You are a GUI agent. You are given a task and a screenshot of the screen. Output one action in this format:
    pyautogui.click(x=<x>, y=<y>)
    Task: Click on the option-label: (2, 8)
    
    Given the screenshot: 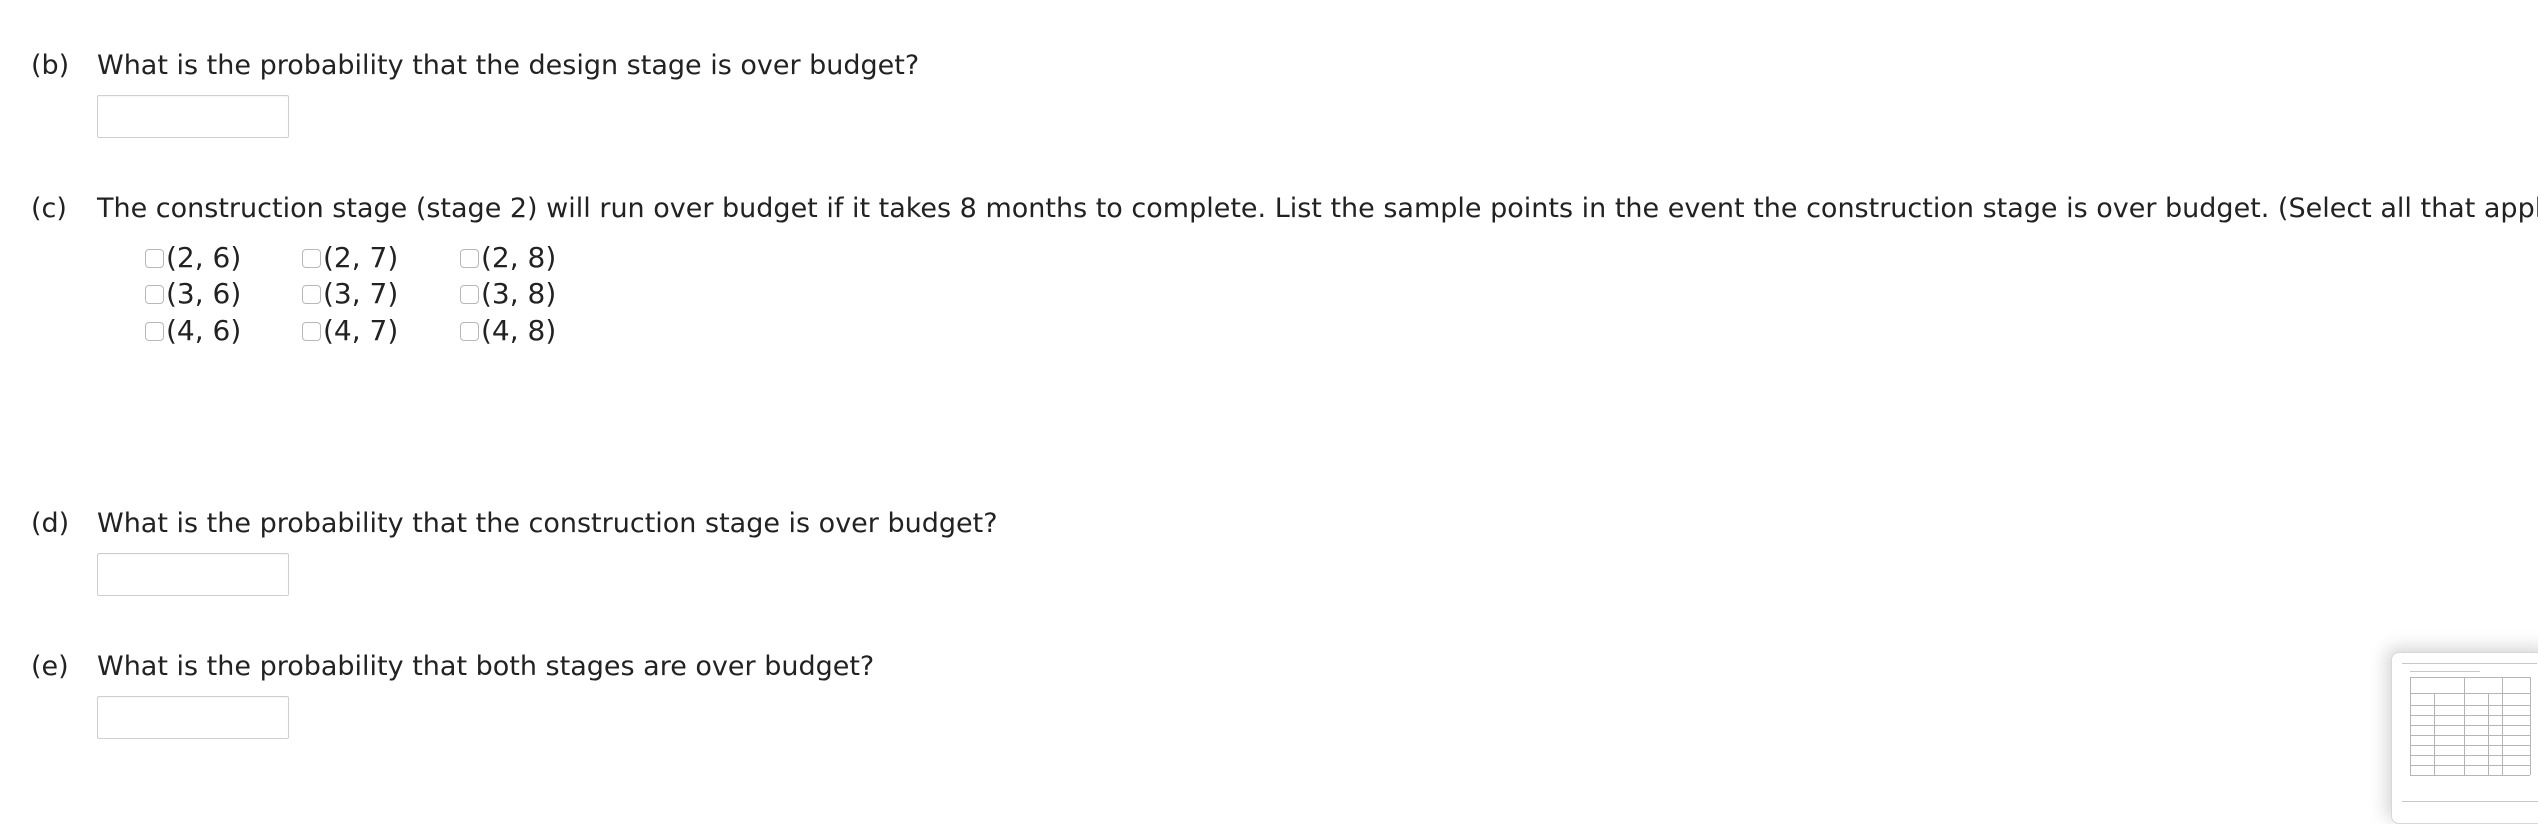 What is the action you would take?
    pyautogui.click(x=519, y=257)
    